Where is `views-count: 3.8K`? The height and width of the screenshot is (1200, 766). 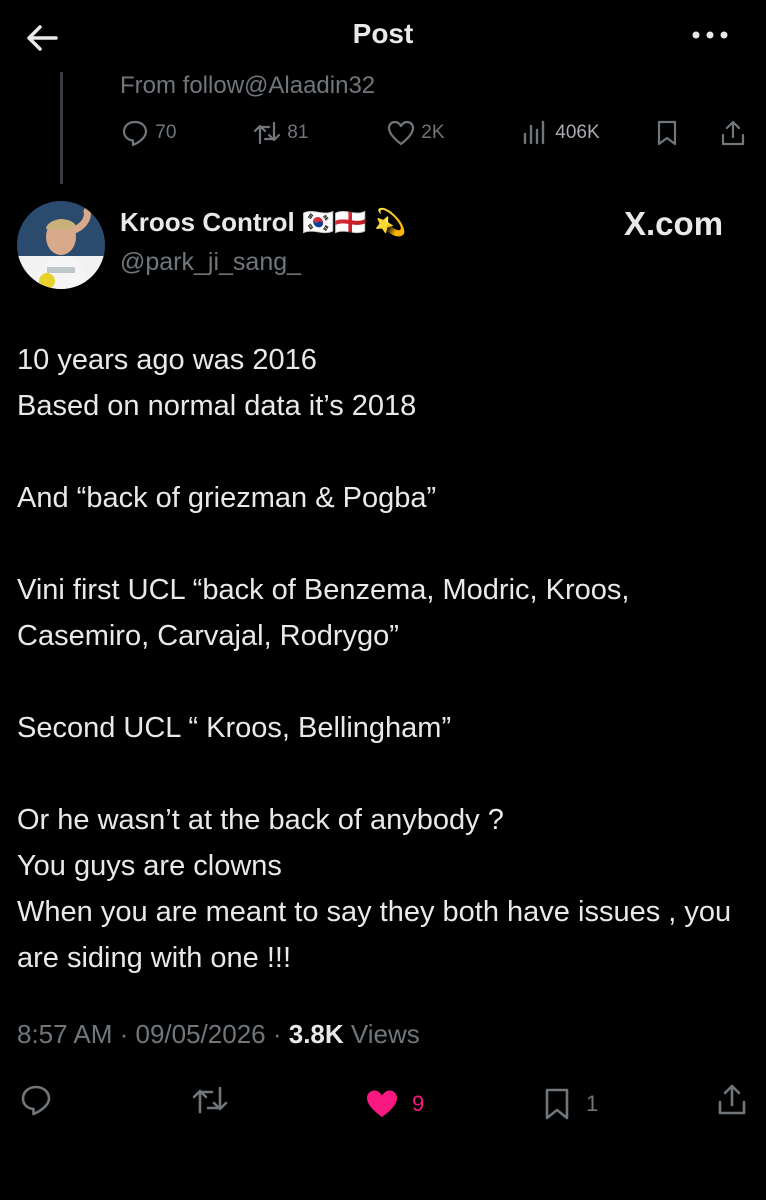
views-count: 3.8K is located at coordinates (316, 1034).